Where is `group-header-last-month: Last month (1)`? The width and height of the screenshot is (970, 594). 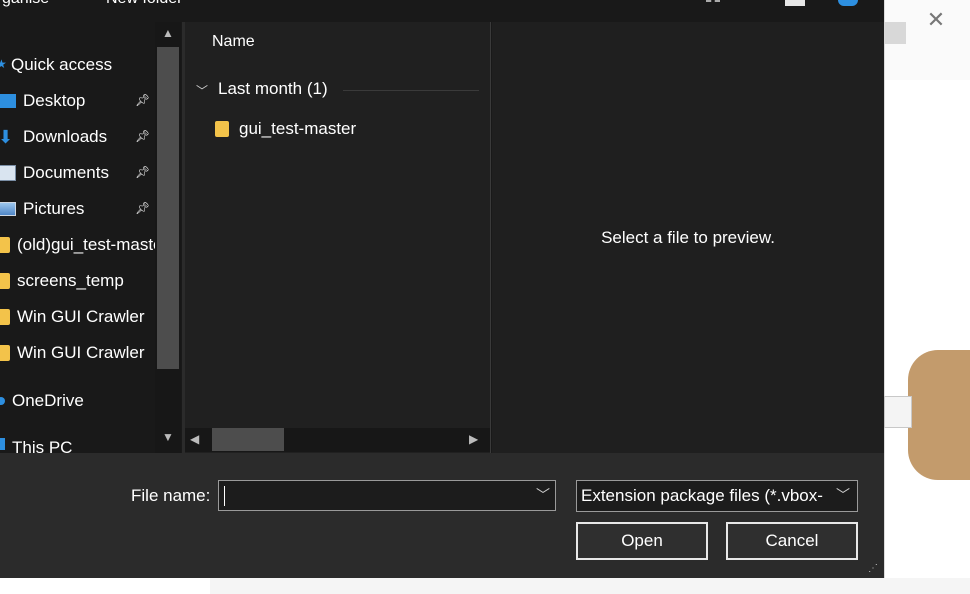 group-header-last-month: Last month (1) is located at coordinates (273, 89).